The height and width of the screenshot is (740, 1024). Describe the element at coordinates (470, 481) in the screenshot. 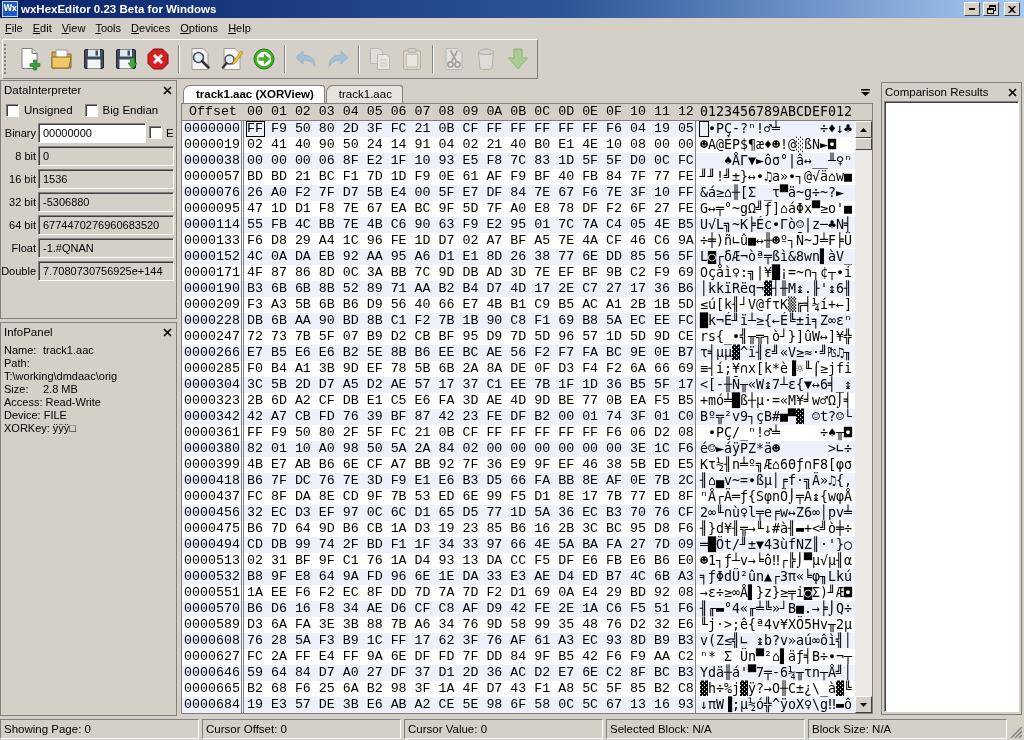

I see `hex-cell: B6 7F DC 76 7E 3D F9 E1 E6 B3 D5 66 FA BB 8E AF 0E 7B 2C` at that location.